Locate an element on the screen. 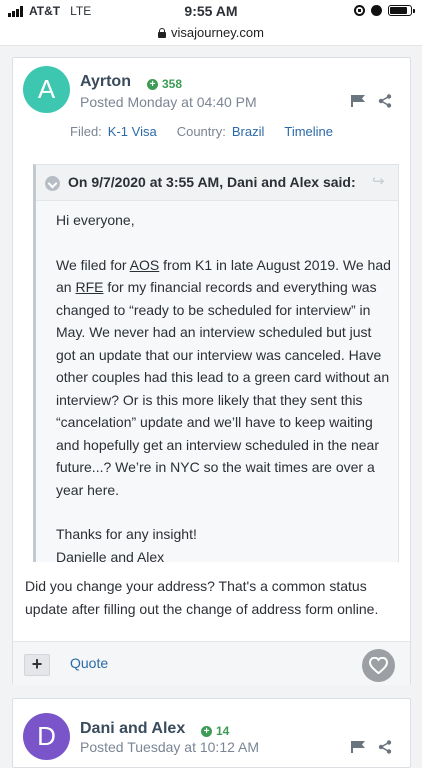  avatar: A is located at coordinates (46, 89).